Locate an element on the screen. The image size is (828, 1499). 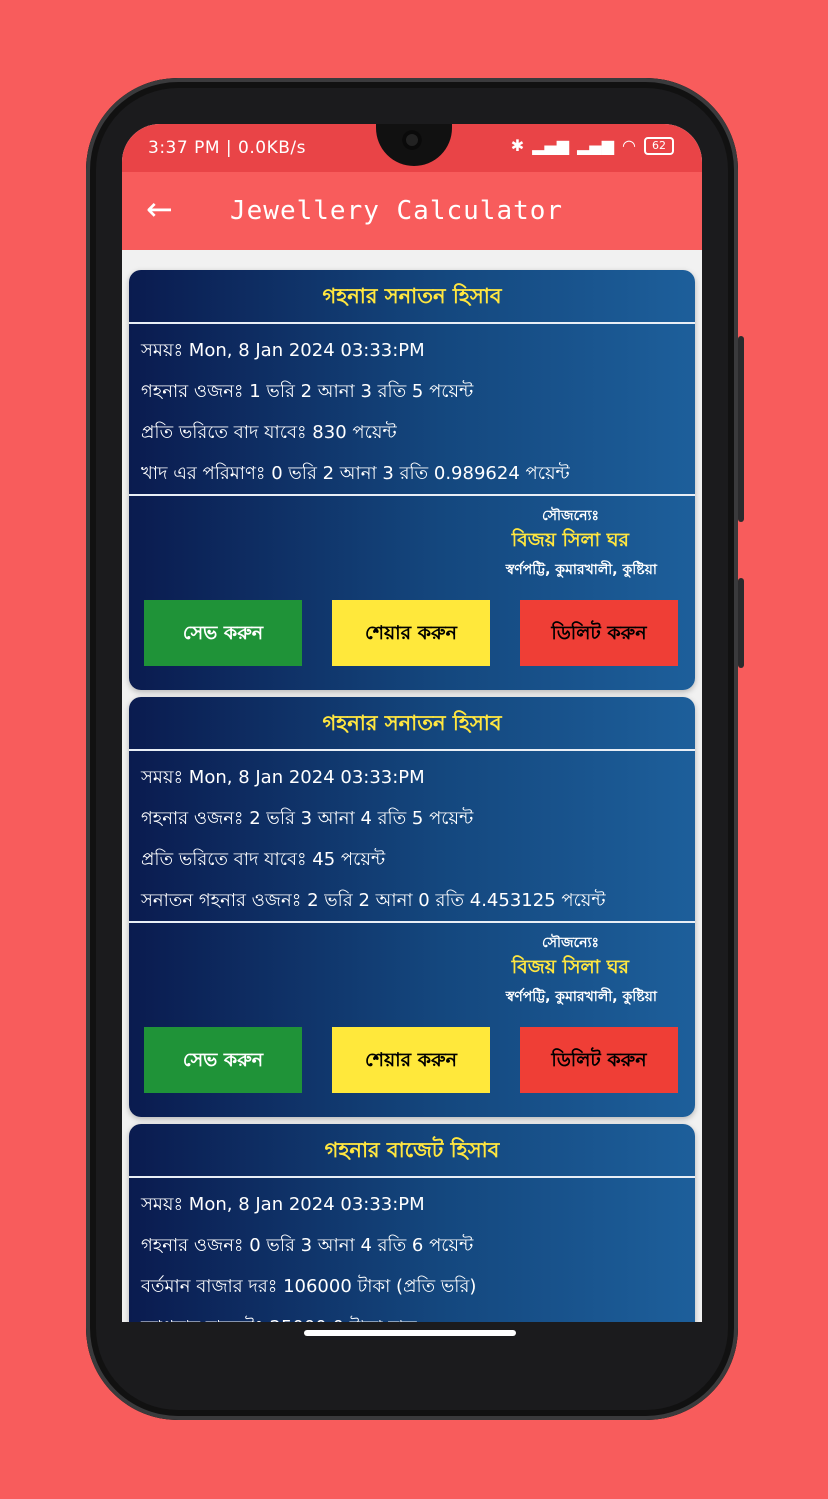
back-arrow-icon: ← is located at coordinates (159, 209).